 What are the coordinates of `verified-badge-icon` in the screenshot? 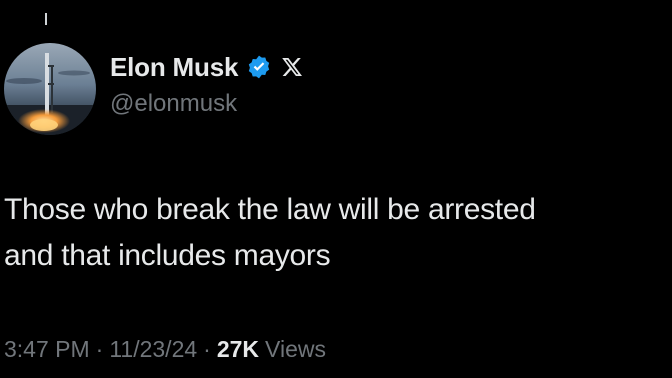 It's located at (259, 67).